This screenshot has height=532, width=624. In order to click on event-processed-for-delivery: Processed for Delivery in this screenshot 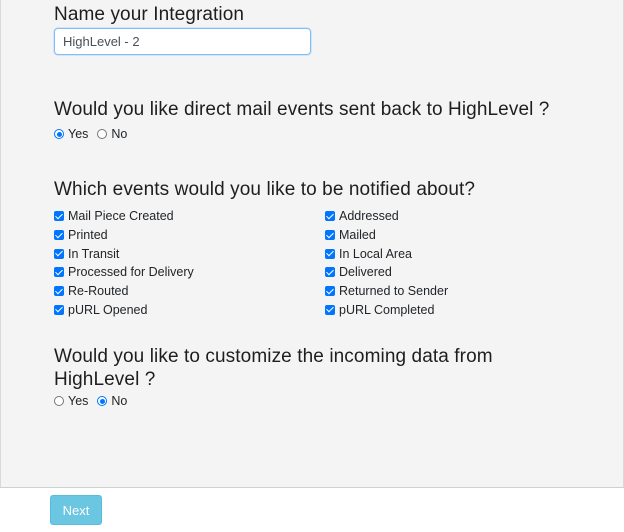, I will do `click(124, 272)`.